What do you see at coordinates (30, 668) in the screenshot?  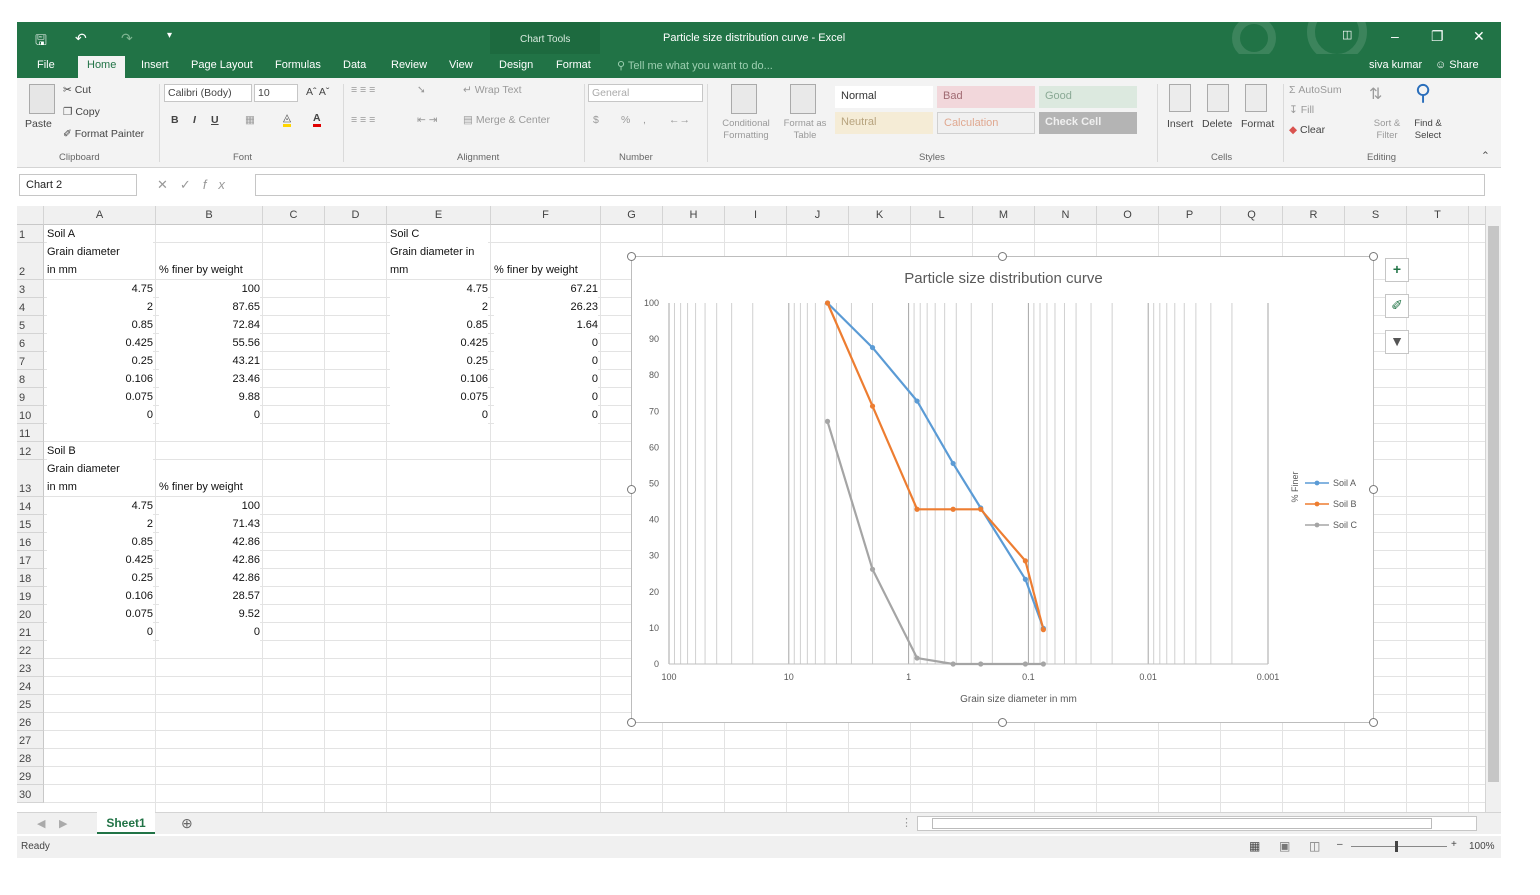 I see `row-header-23: 23` at bounding box center [30, 668].